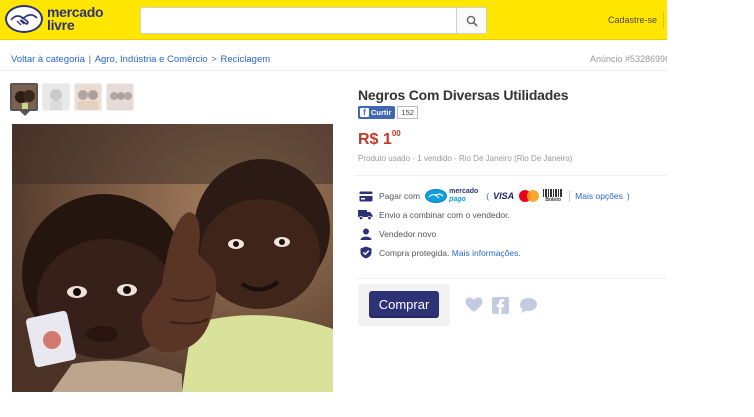  I want to click on search-button, so click(471, 20).